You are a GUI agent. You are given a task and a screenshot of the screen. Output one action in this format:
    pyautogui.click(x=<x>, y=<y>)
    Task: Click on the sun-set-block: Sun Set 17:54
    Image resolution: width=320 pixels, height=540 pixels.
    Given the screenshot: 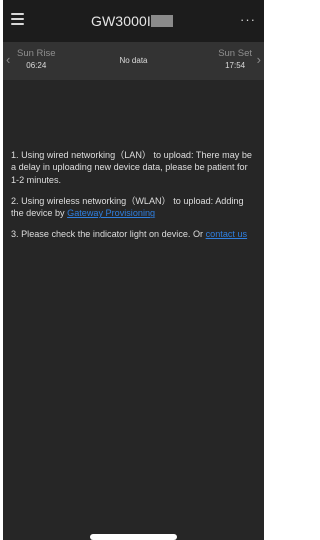 What is the action you would take?
    pyautogui.click(x=235, y=59)
    